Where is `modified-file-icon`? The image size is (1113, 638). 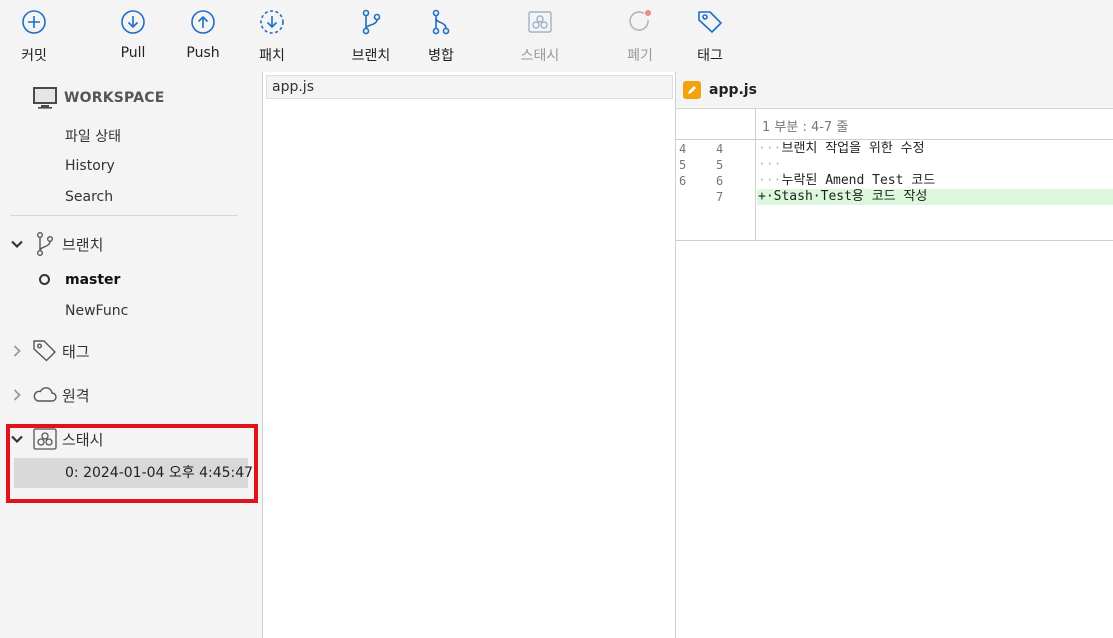
modified-file-icon is located at coordinates (692, 90).